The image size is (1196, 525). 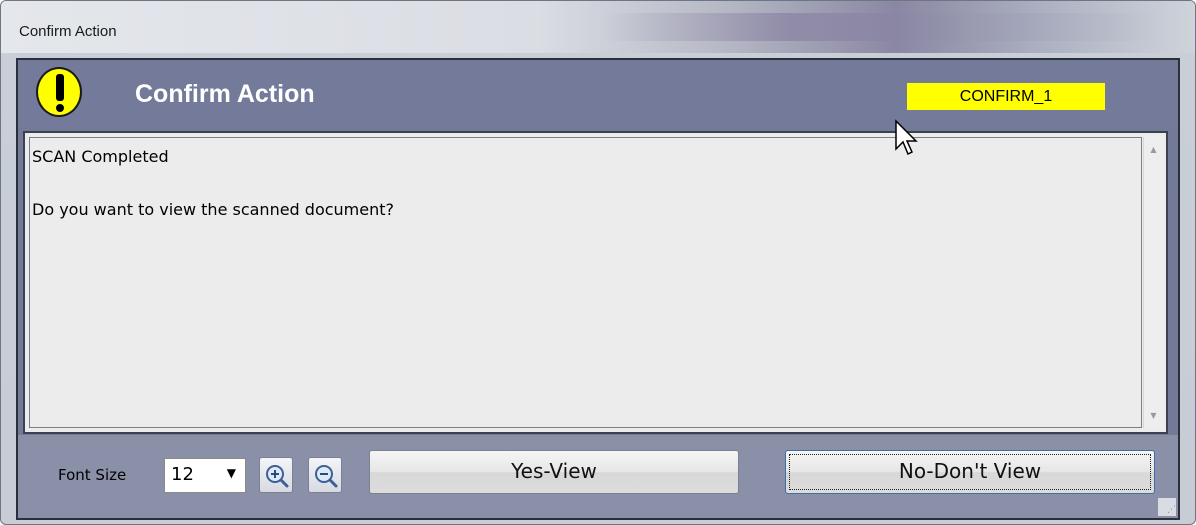 What do you see at coordinates (225, 94) in the screenshot?
I see `dialog-title: Confirm Action` at bounding box center [225, 94].